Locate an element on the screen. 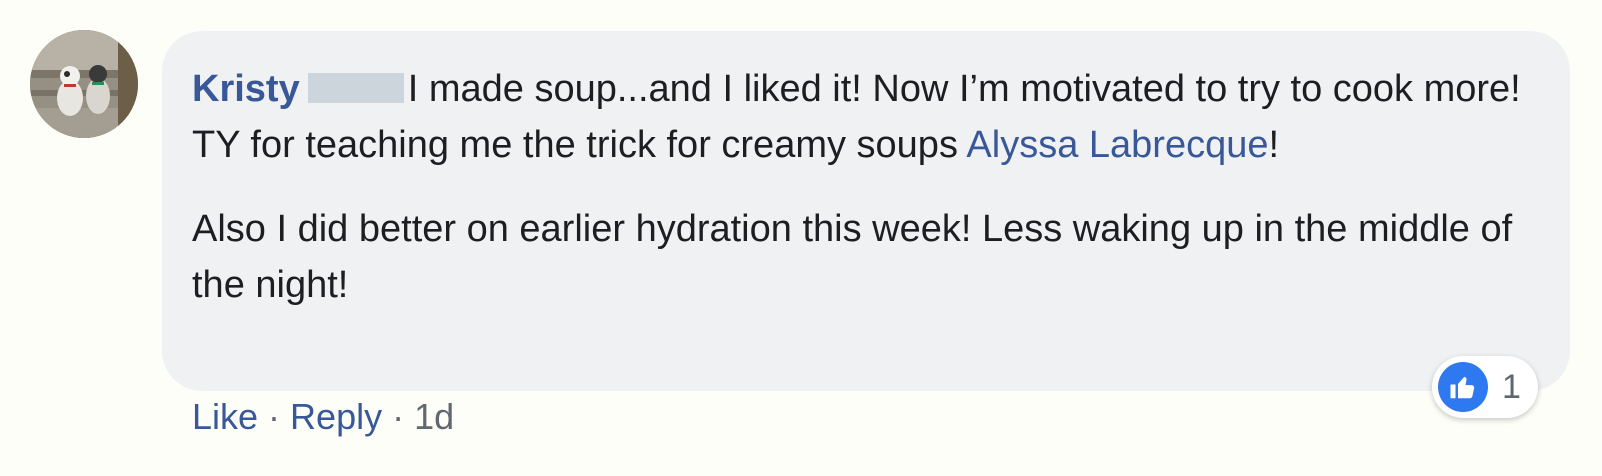 The height and width of the screenshot is (476, 1602). avatar-photo is located at coordinates (84, 84).